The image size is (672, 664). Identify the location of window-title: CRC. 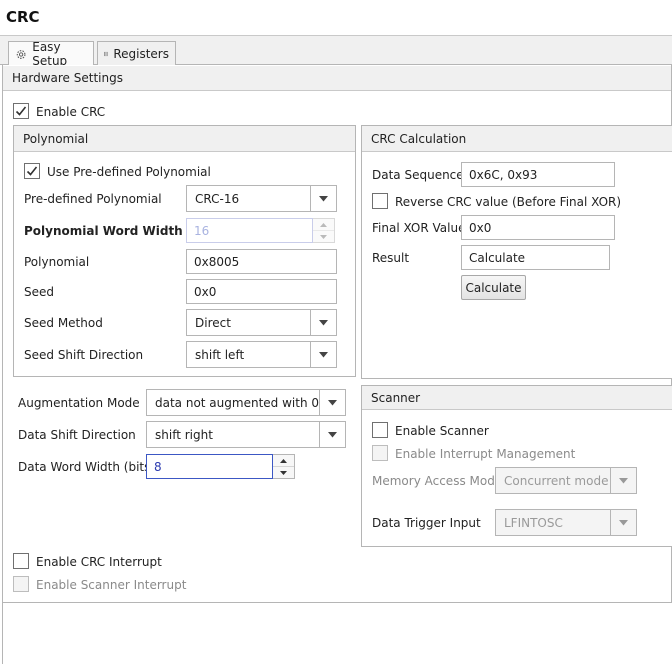
(23, 17).